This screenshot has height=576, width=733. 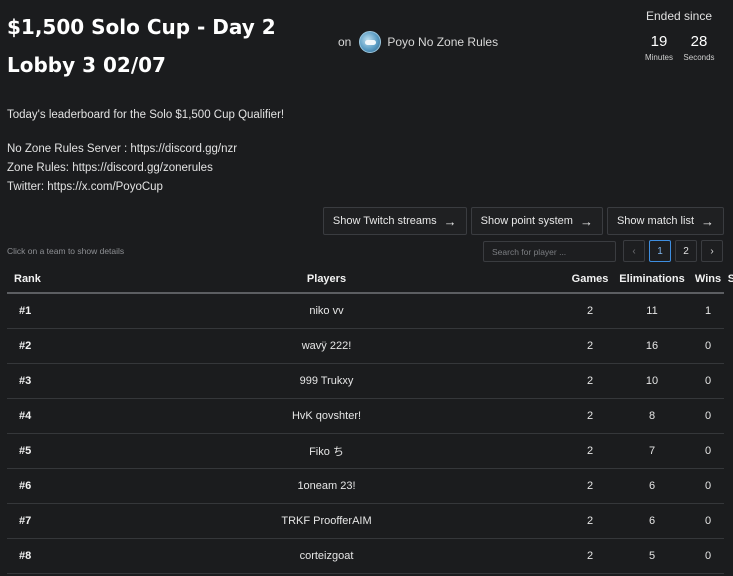 I want to click on player-cell: 999 Trukxy, so click(x=326, y=381).